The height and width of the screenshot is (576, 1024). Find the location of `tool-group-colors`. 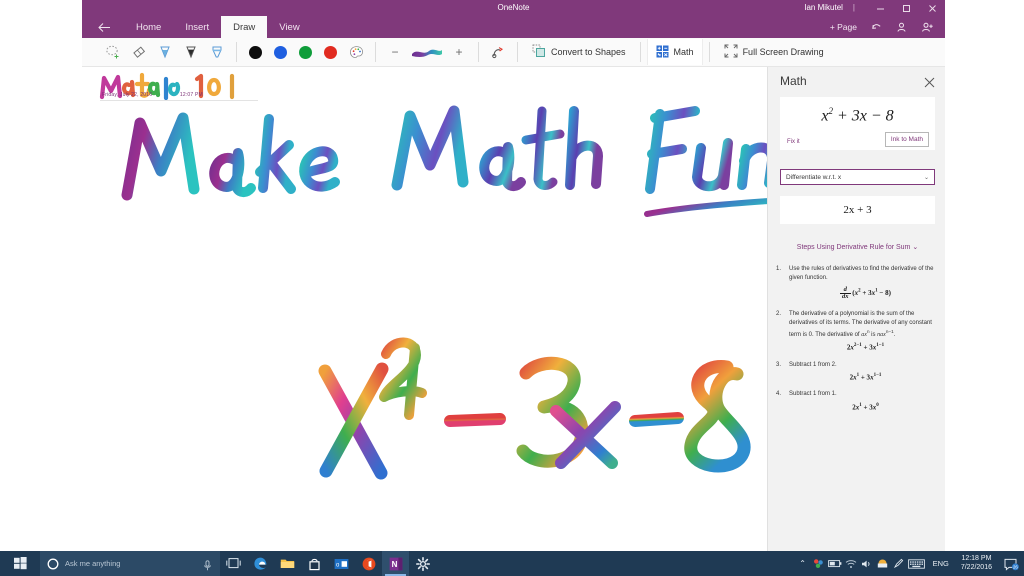

tool-group-colors is located at coordinates (306, 52).